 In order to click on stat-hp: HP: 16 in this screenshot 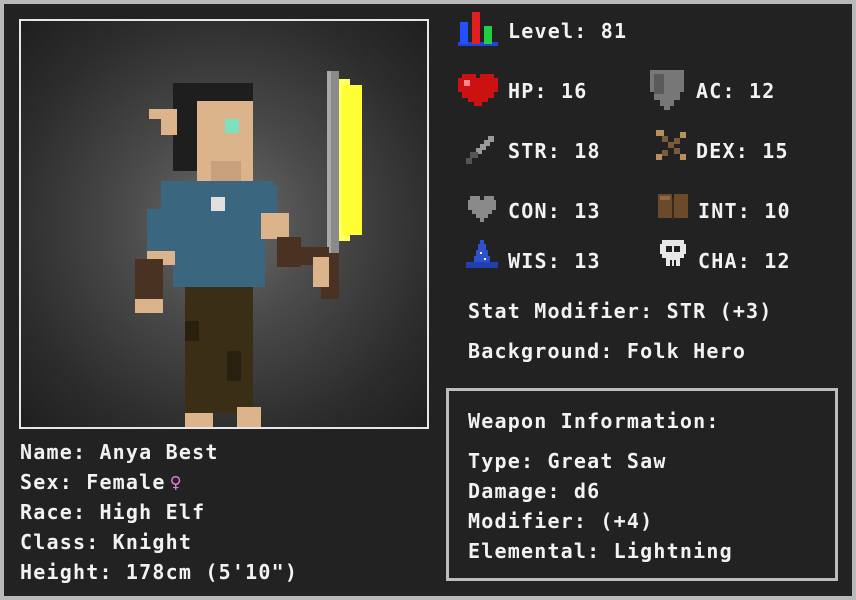, I will do `click(547, 91)`.